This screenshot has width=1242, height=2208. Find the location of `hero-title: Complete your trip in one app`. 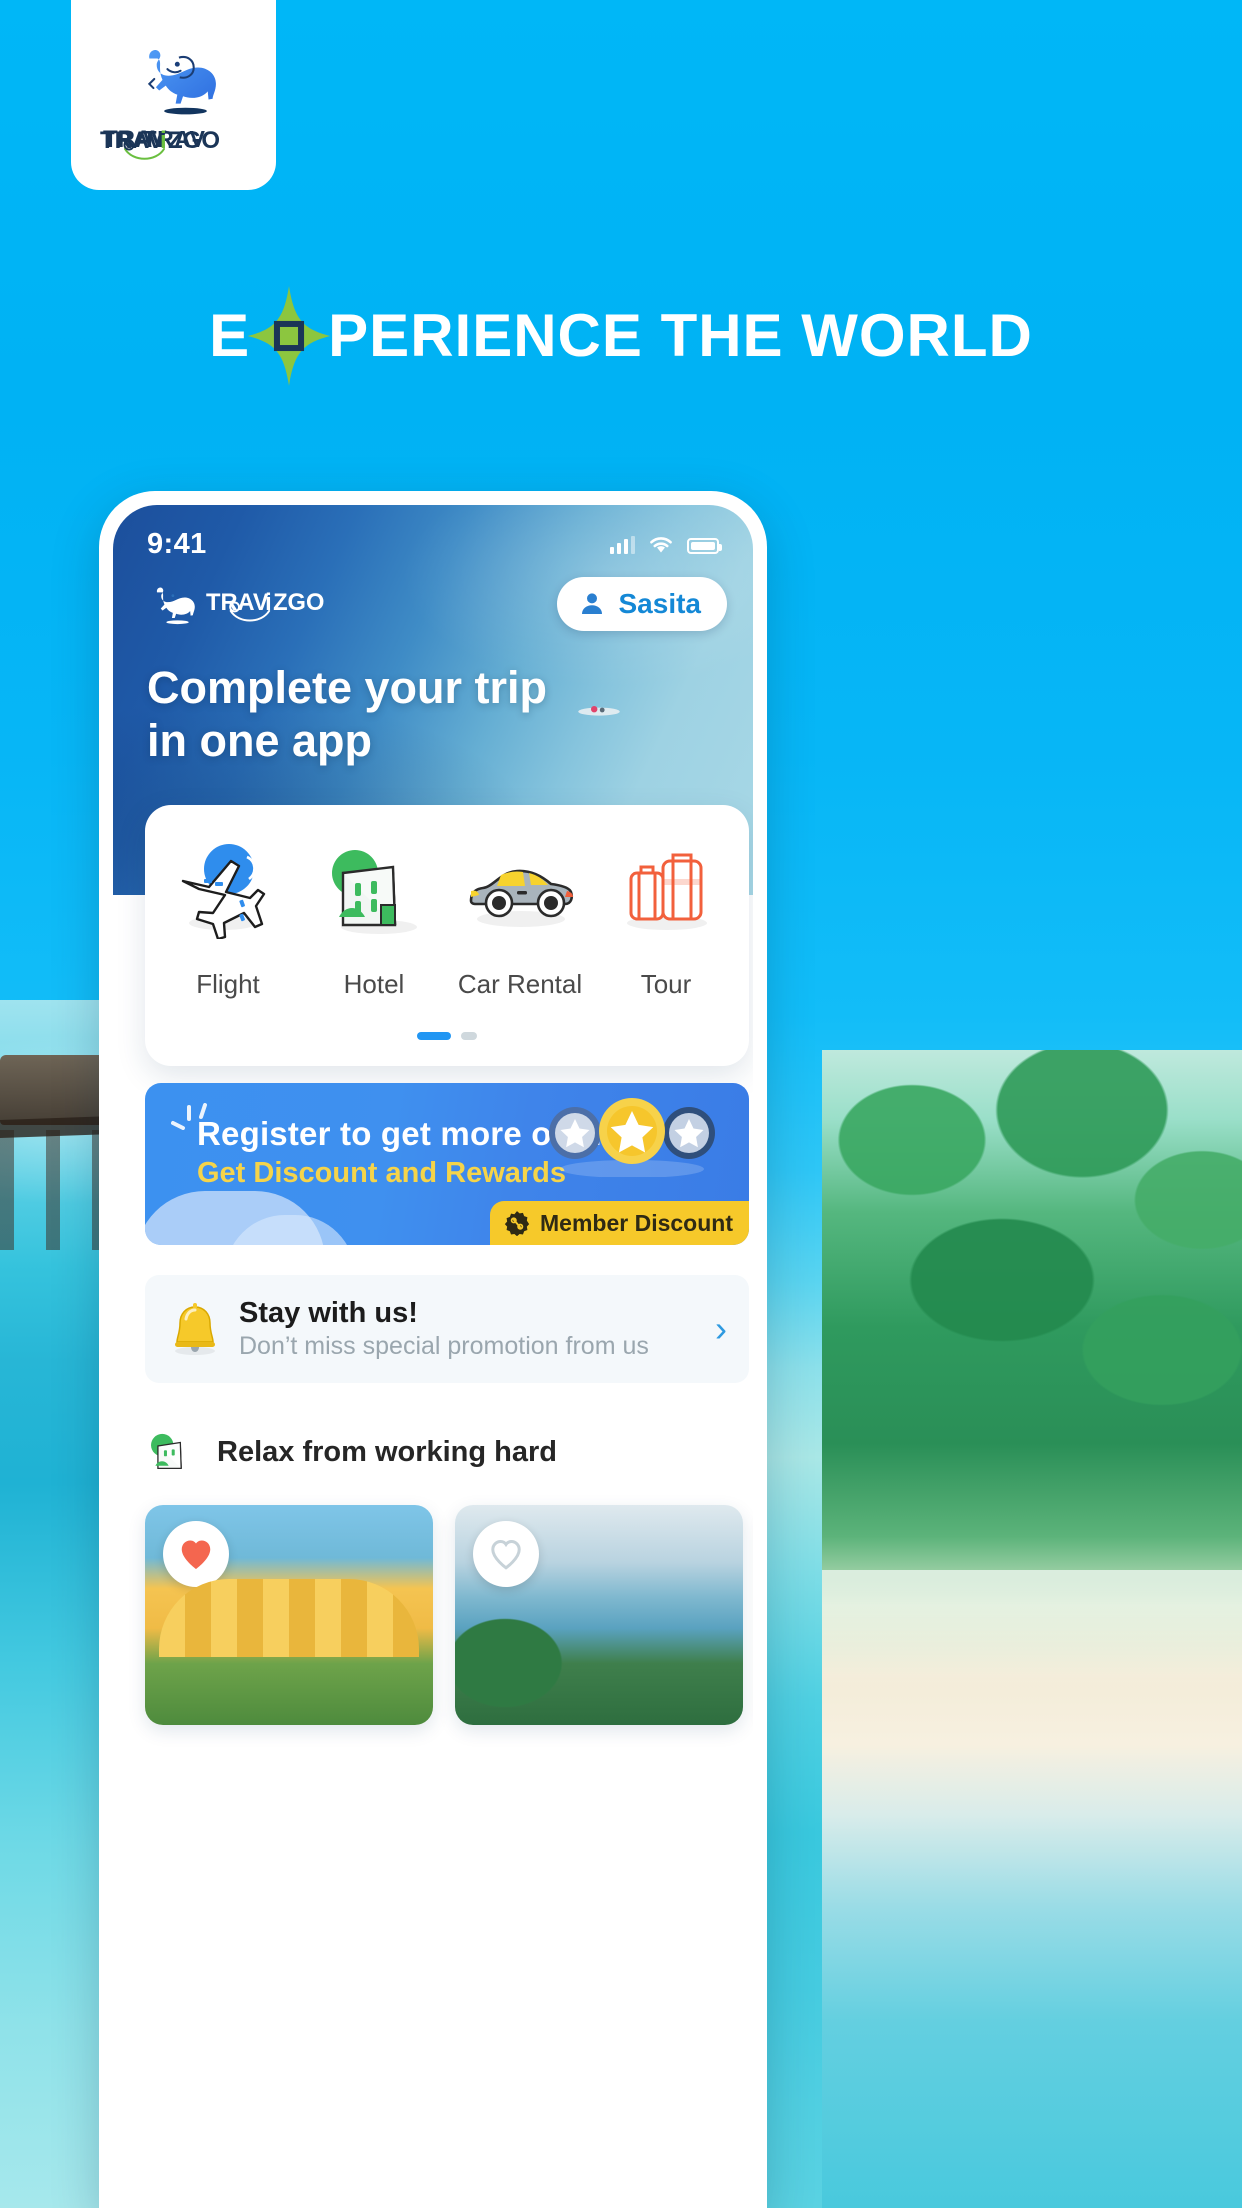

hero-title: Complete your trip in one app is located at coordinates (433, 699).